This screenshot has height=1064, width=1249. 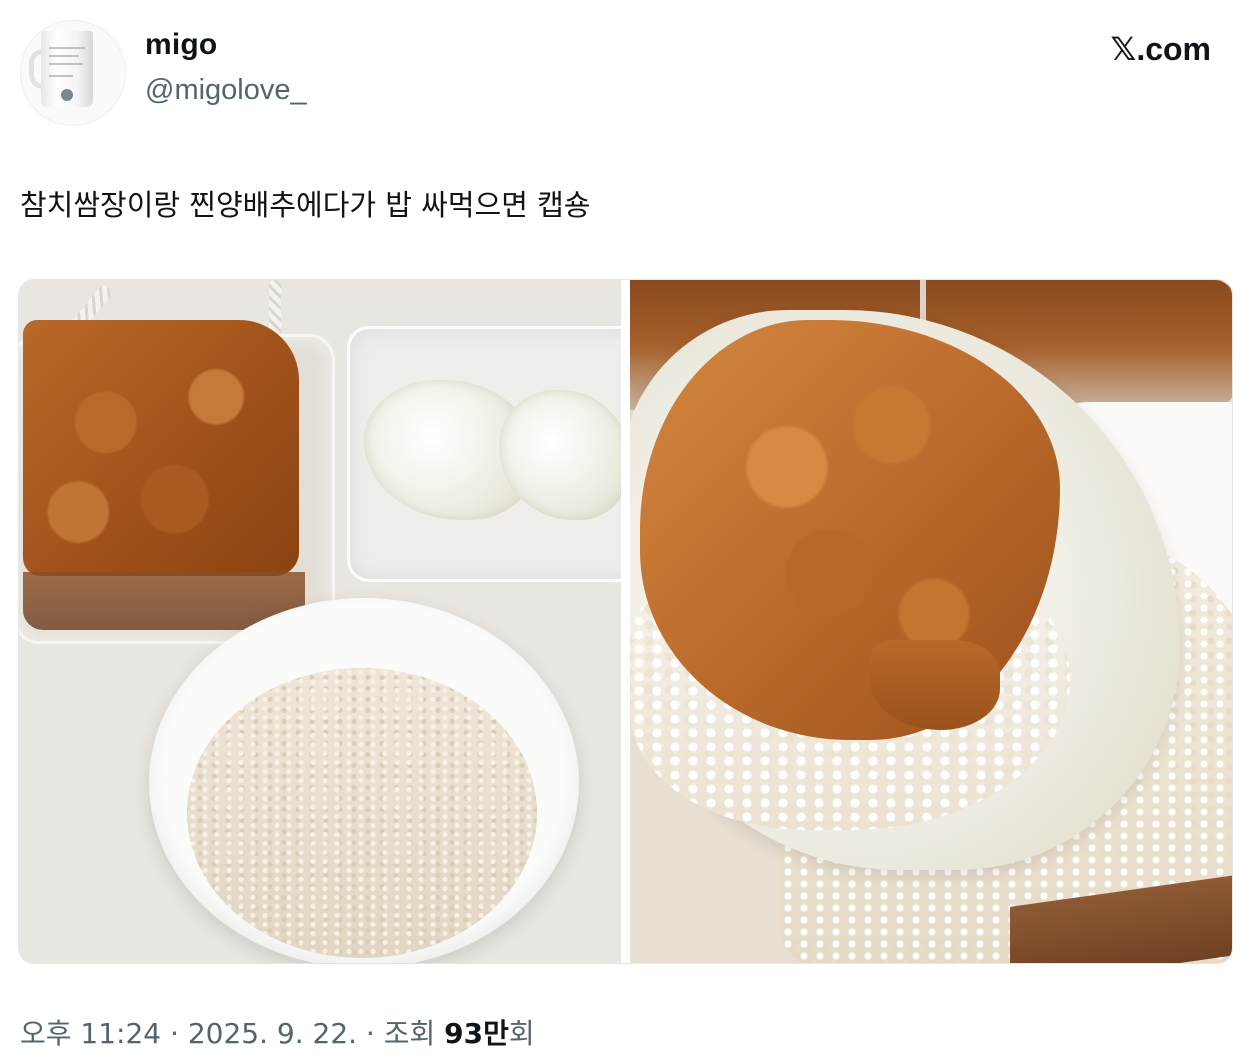 What do you see at coordinates (73, 73) in the screenshot?
I see `avatar` at bounding box center [73, 73].